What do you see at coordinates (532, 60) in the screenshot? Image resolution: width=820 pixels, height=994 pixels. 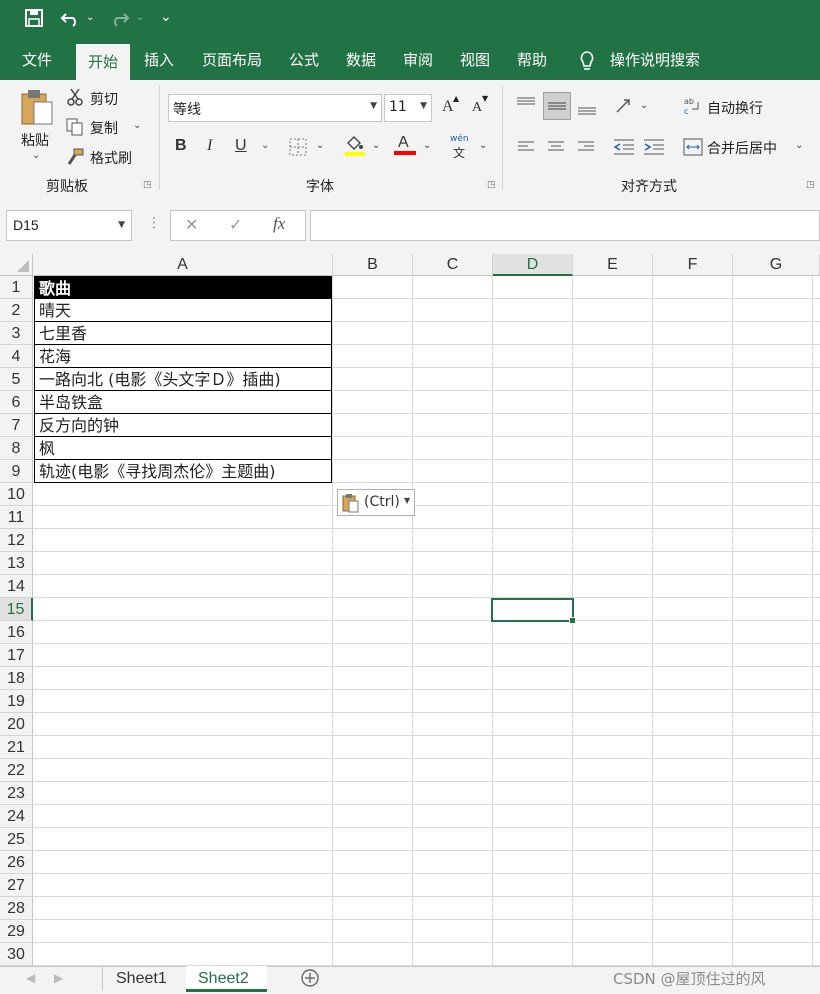 I see `tab-help: 帮助` at bounding box center [532, 60].